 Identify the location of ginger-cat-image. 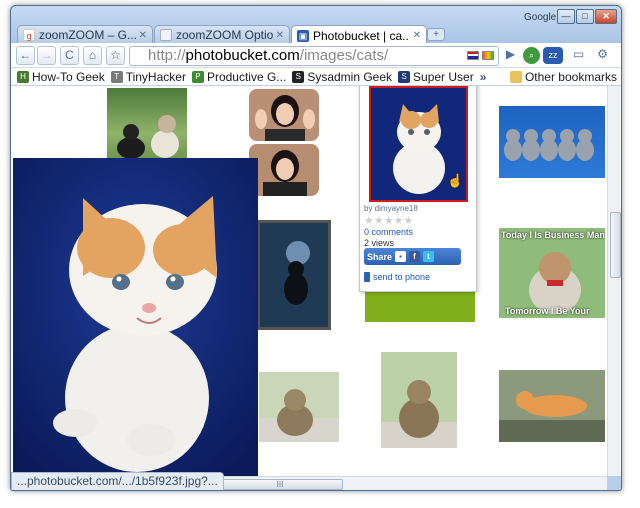
(552, 406).